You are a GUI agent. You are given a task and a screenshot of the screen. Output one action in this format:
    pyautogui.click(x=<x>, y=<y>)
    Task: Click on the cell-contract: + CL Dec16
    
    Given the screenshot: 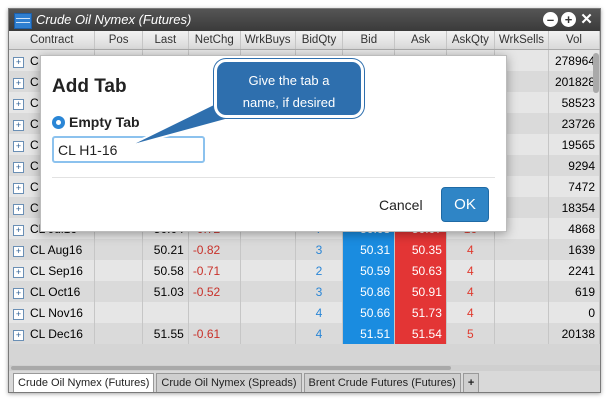 What is the action you would take?
    pyautogui.click(x=52, y=333)
    